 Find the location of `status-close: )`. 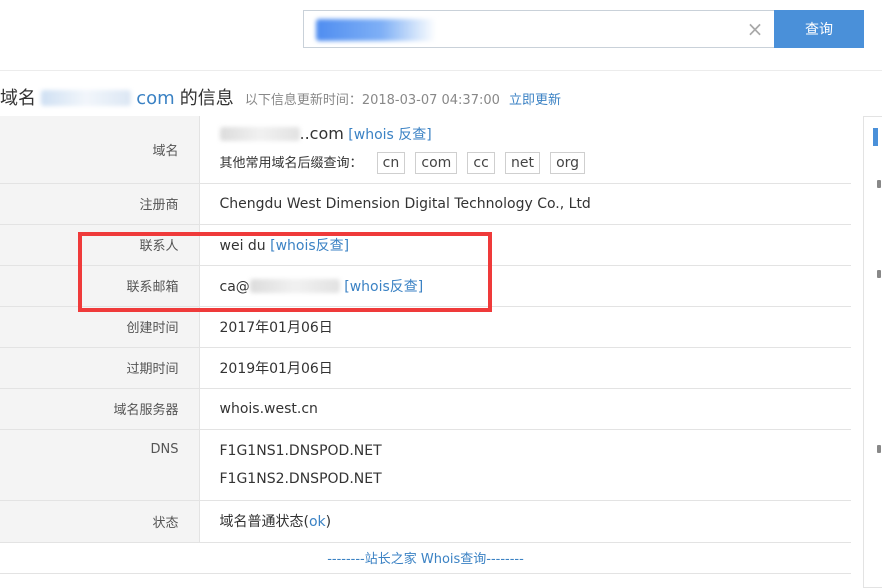

status-close: ) is located at coordinates (328, 522).